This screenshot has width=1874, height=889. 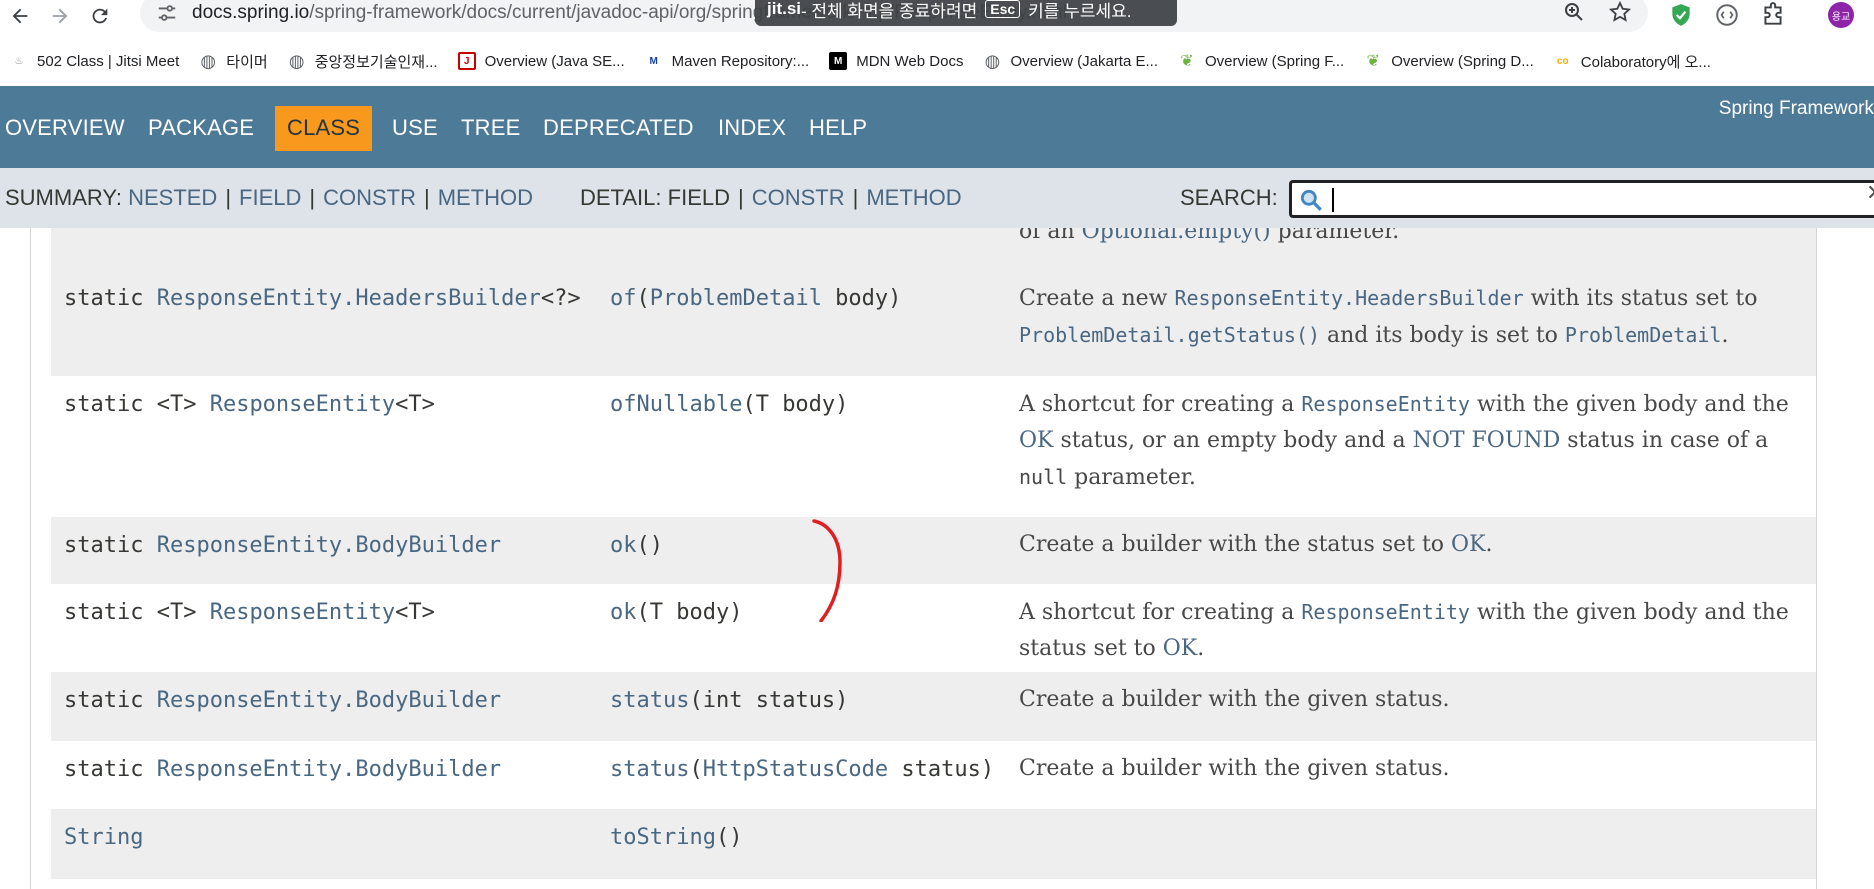 I want to click on search-box, so click(x=1581, y=199).